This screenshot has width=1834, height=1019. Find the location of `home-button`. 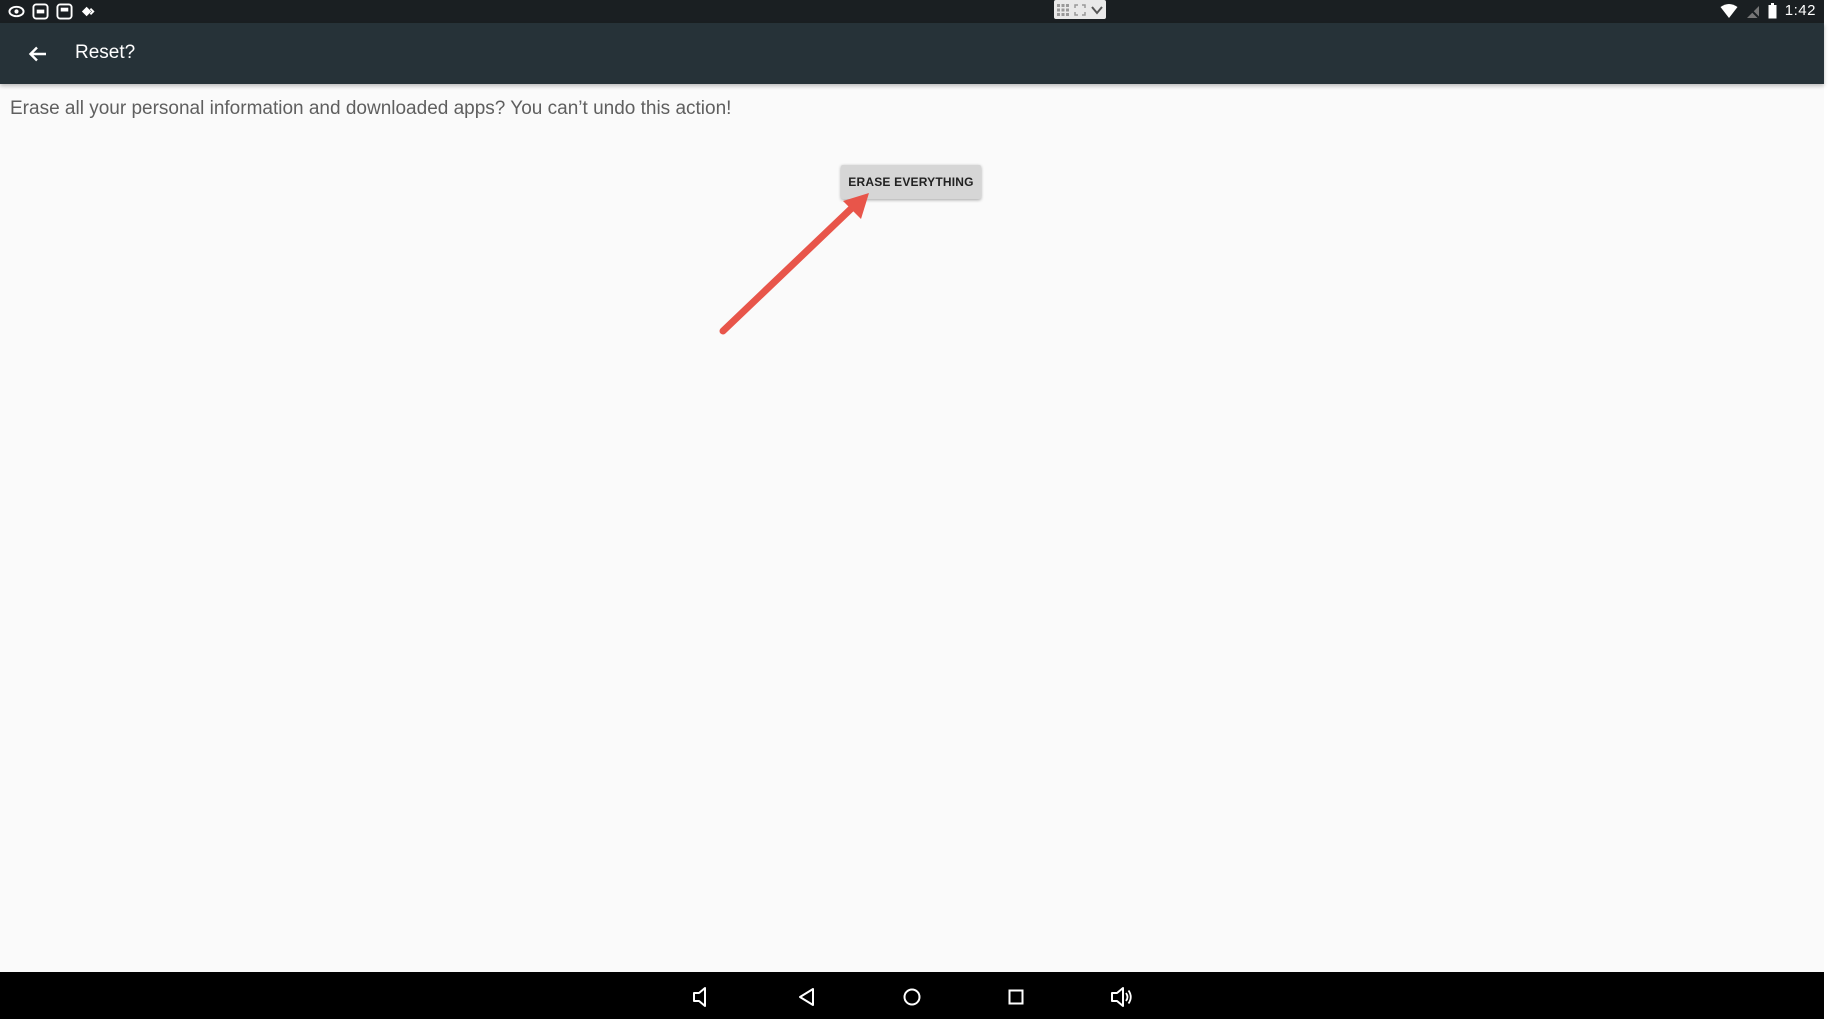

home-button is located at coordinates (912, 997).